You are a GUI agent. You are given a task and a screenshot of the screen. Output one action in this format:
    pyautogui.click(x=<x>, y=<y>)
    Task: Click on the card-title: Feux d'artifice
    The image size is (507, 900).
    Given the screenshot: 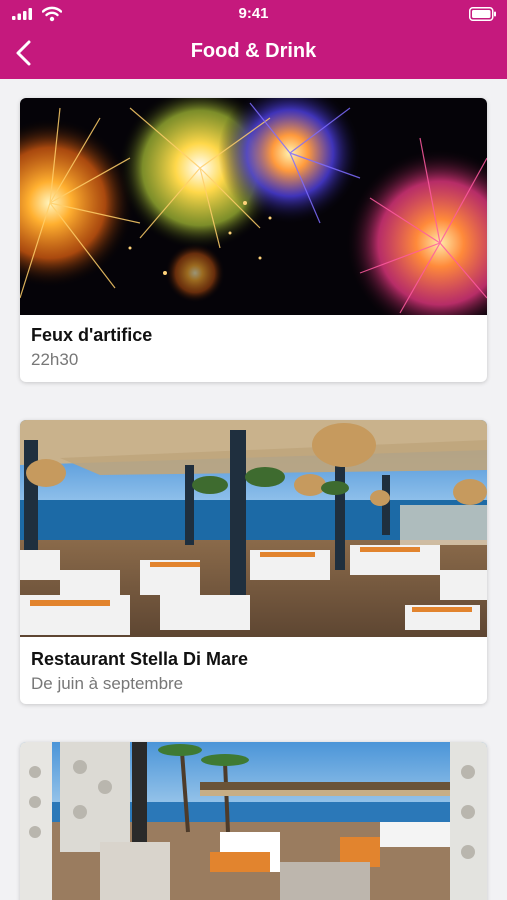 What is the action you would take?
    pyautogui.click(x=92, y=335)
    